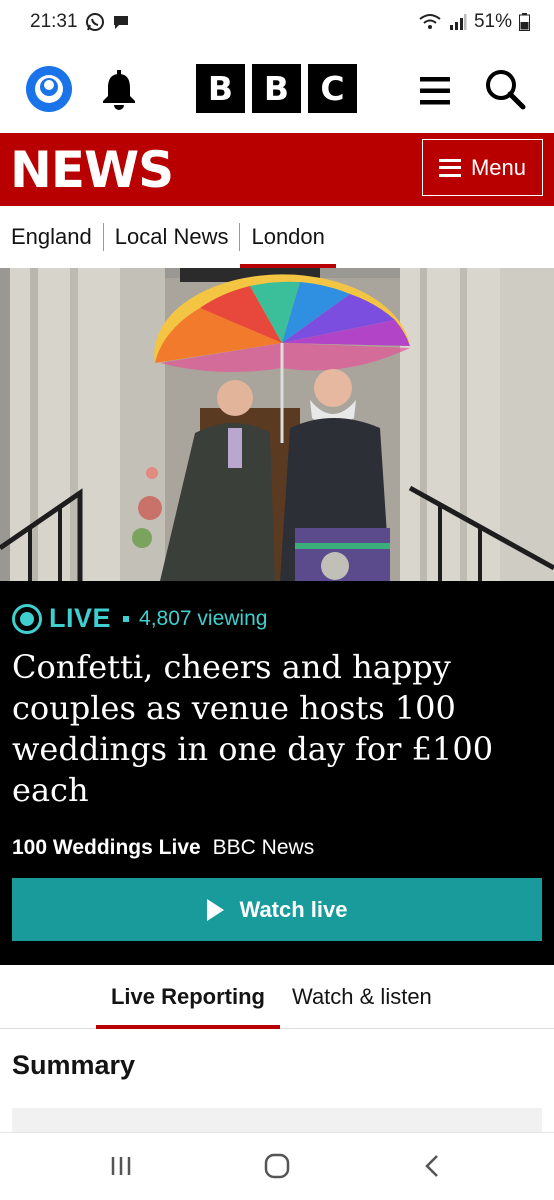 This screenshot has height=1200, width=554. What do you see at coordinates (277, 169) in the screenshot?
I see `news-bar: NEWS Menu` at bounding box center [277, 169].